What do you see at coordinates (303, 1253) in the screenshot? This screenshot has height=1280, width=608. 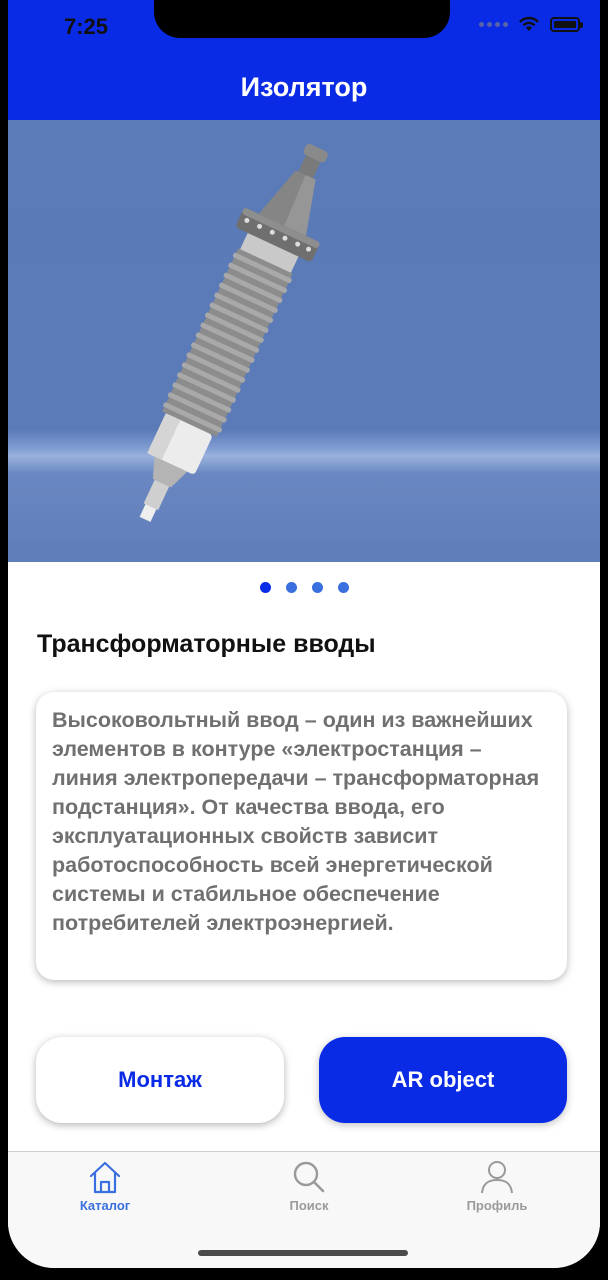 I see `home-indicator` at bounding box center [303, 1253].